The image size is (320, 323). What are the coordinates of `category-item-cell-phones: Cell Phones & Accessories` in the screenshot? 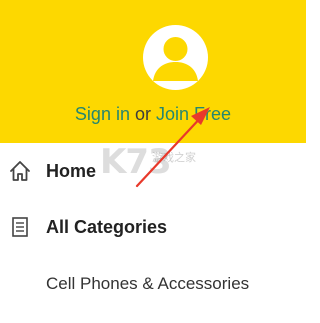 It's located at (153, 284).